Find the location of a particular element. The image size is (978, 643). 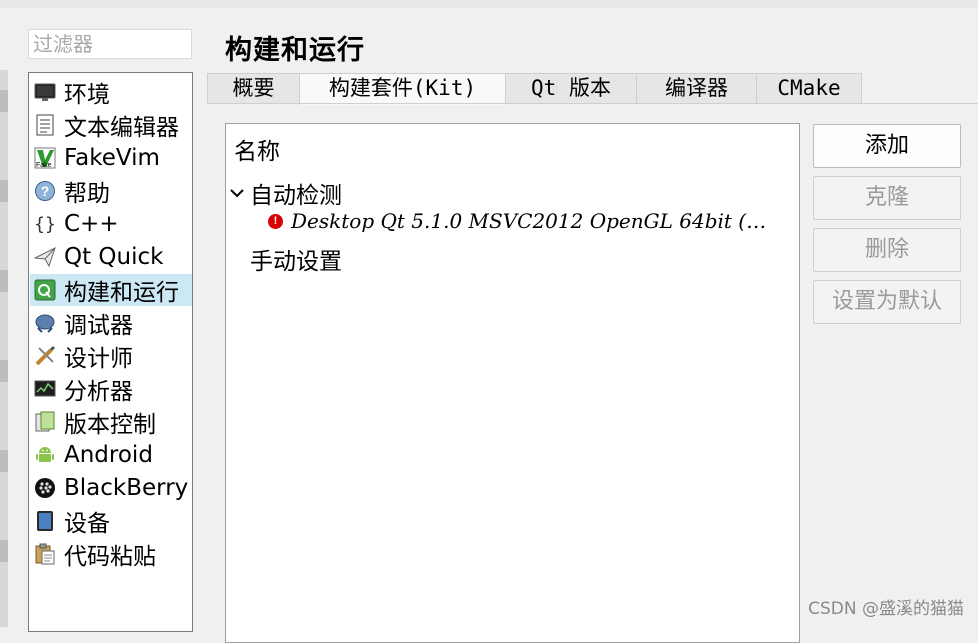

tree-group-manual: 手动设置 is located at coordinates (296, 259).